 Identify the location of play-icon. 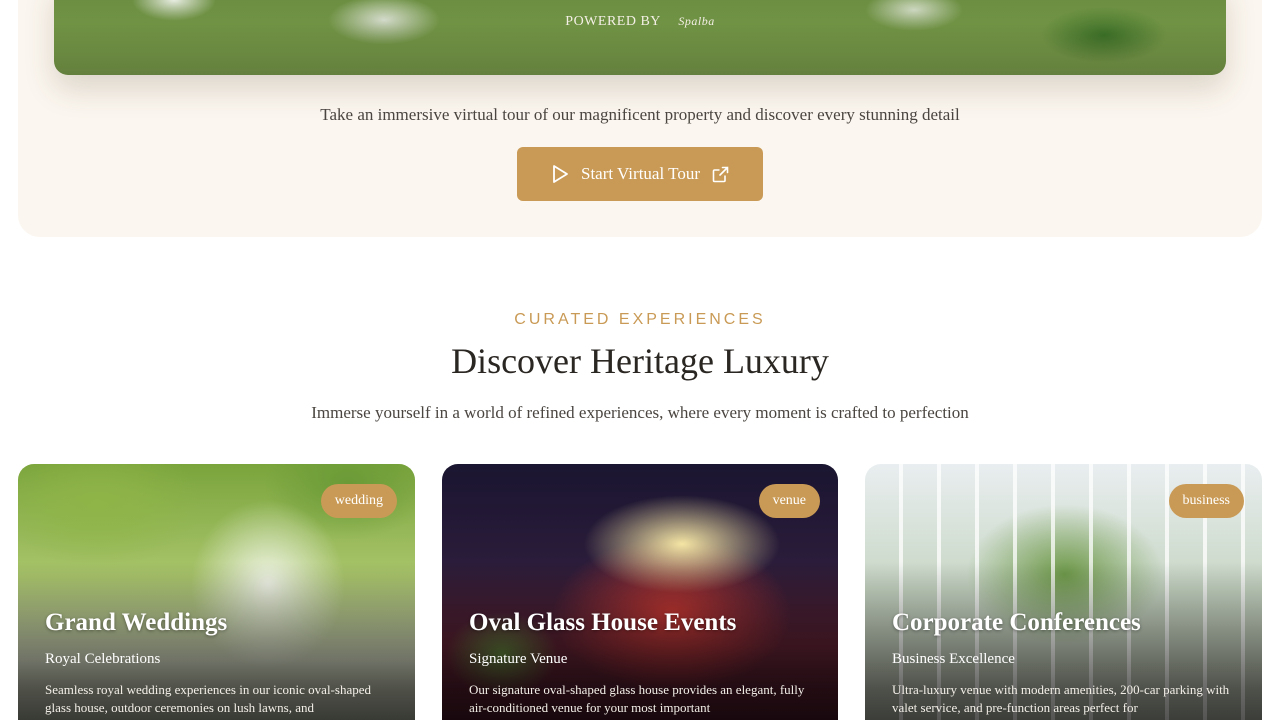
(560, 174).